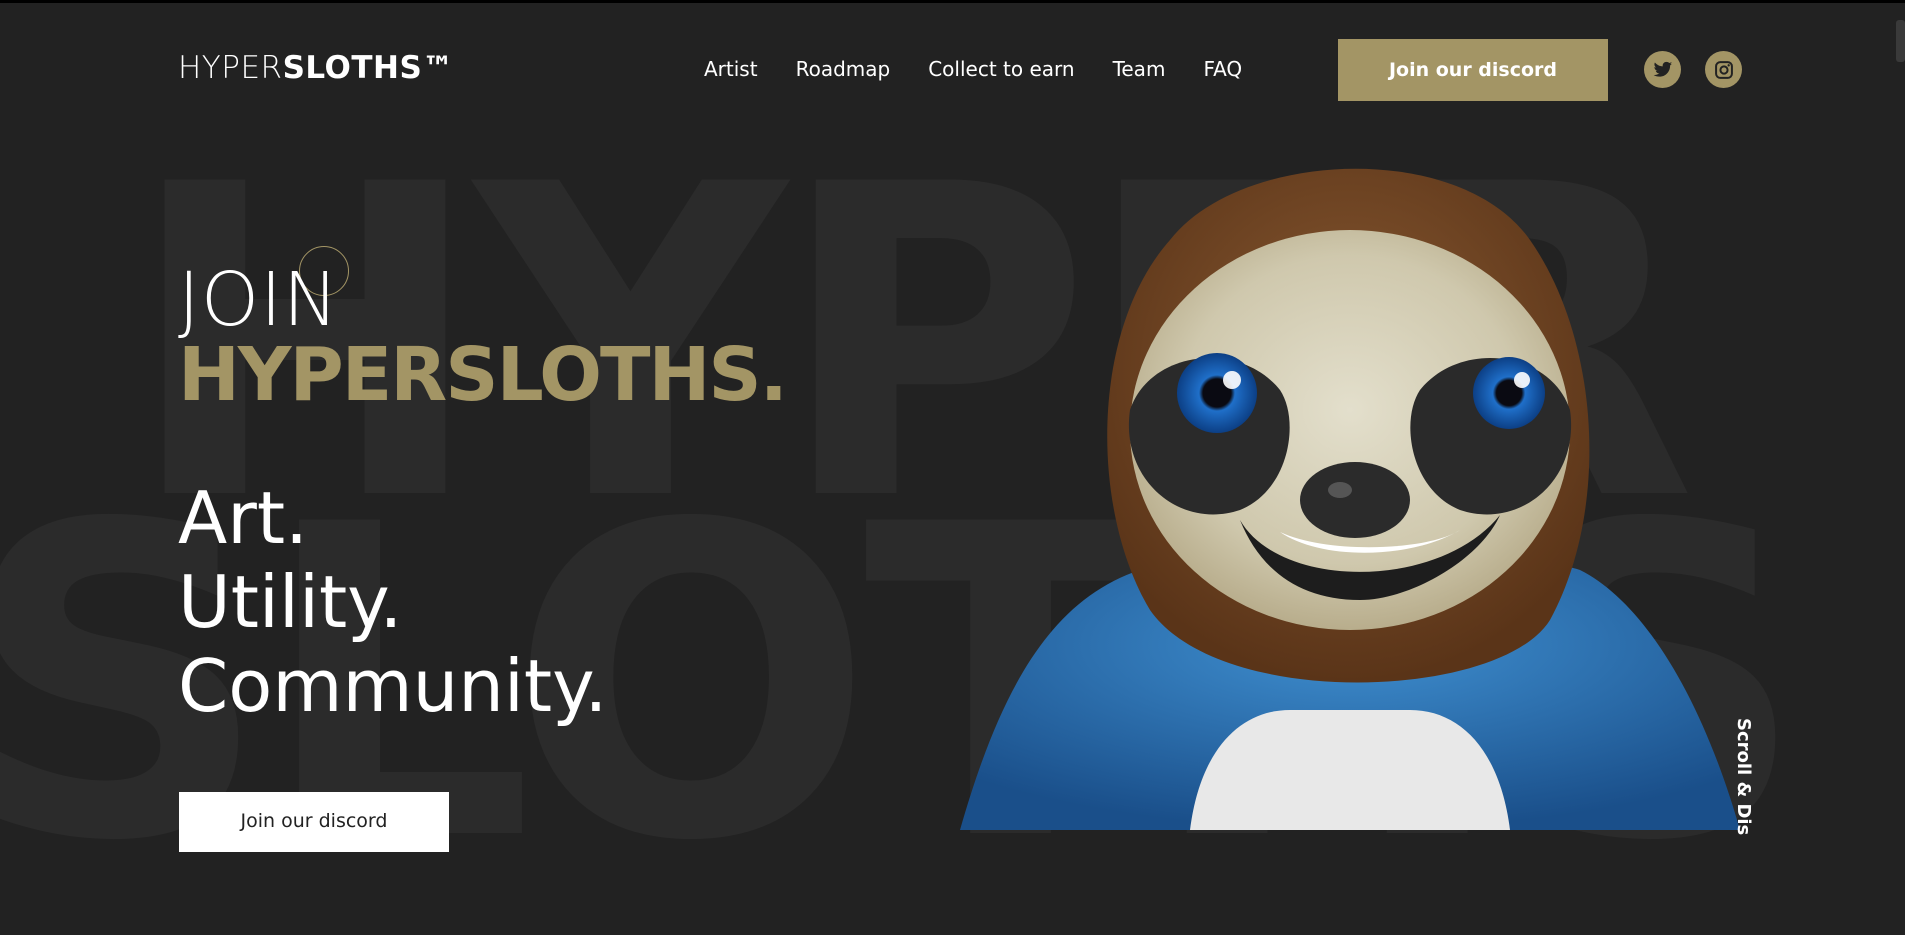 The image size is (1905, 935). Describe the element at coordinates (259, 300) in the screenshot. I see `hero-join-text: JOIN` at that location.